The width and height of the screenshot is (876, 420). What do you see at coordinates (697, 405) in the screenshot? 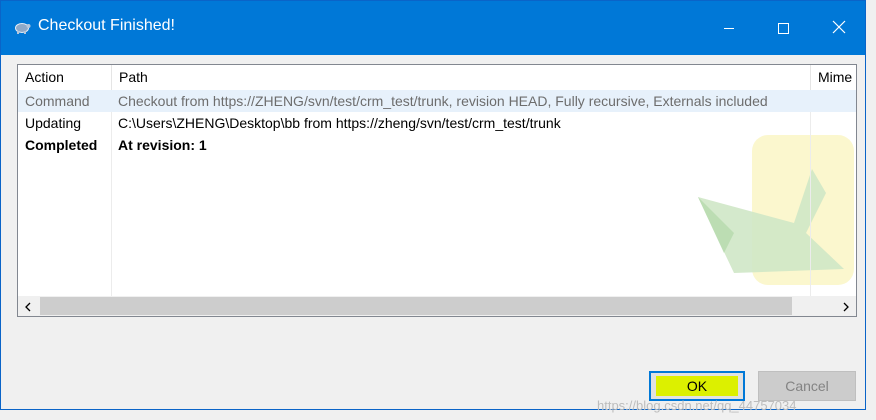
I see `source-watermark: https://blog.csdn.net/qq_44757034` at bounding box center [697, 405].